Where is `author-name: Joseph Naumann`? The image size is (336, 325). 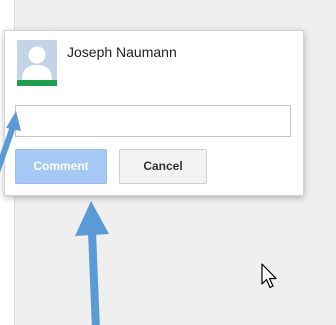
author-name: Joseph Naumann is located at coordinates (122, 52).